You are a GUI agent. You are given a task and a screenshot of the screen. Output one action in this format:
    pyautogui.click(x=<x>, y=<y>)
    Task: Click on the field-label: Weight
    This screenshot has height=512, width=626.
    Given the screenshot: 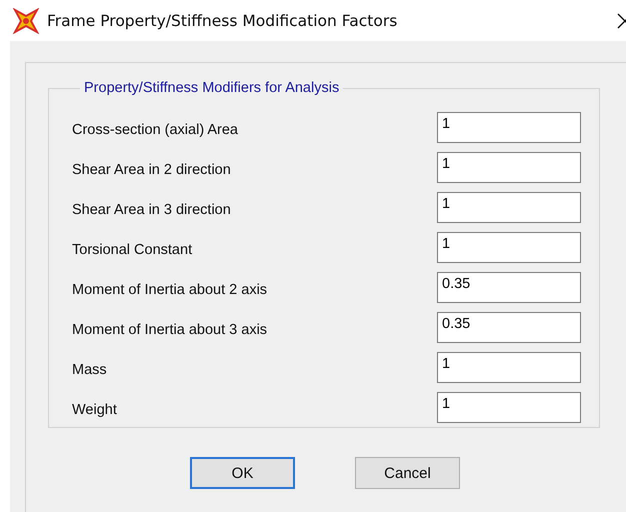 What is the action you would take?
    pyautogui.click(x=95, y=410)
    